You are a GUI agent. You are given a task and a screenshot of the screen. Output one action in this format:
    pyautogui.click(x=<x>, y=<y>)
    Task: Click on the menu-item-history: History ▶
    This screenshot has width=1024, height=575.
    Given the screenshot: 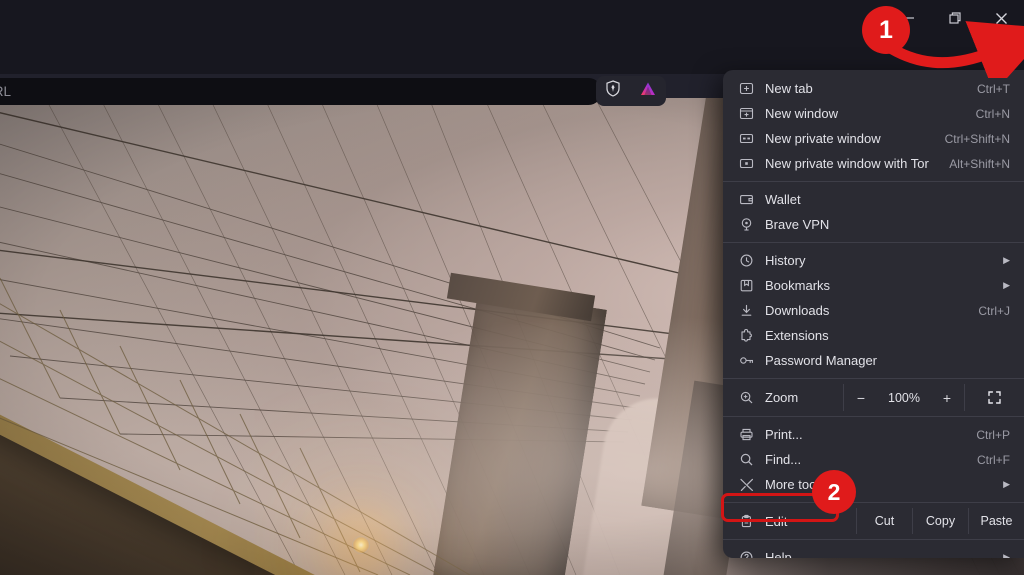 What is the action you would take?
    pyautogui.click(x=873, y=260)
    